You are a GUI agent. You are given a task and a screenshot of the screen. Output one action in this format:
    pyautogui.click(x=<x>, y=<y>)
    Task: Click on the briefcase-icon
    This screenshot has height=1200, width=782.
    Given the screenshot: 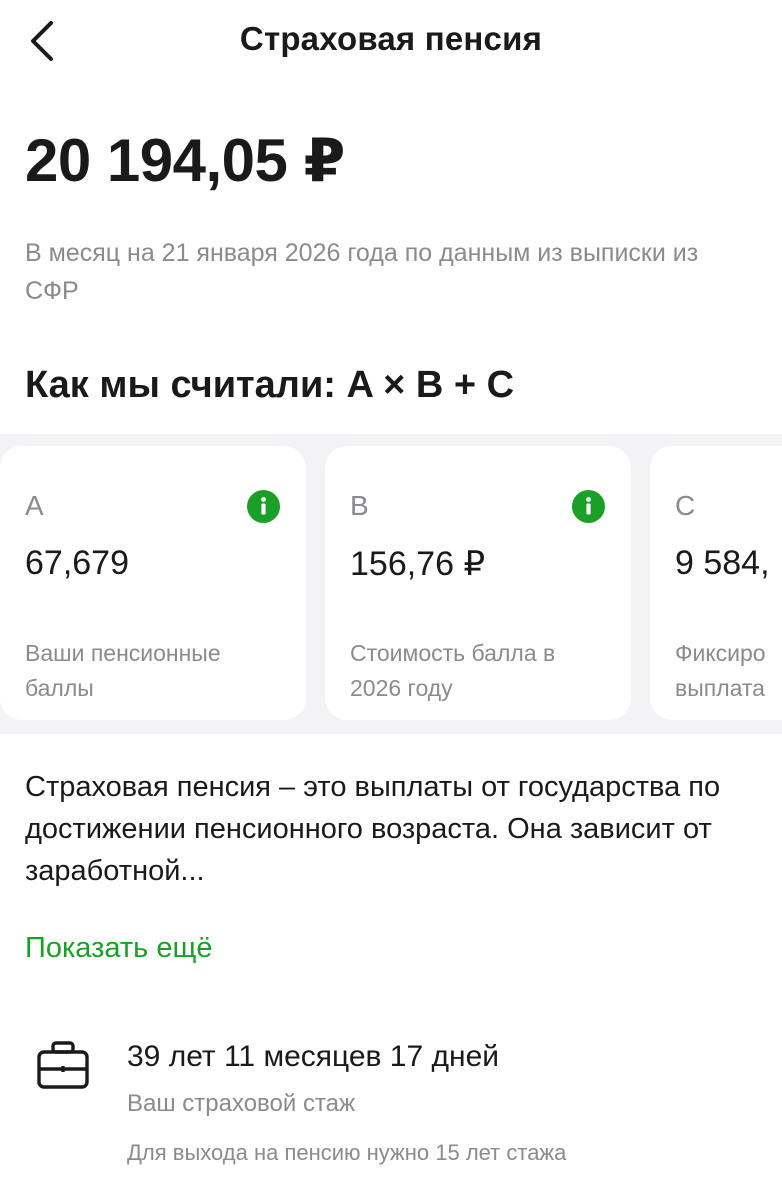 What is the action you would take?
    pyautogui.click(x=63, y=1065)
    